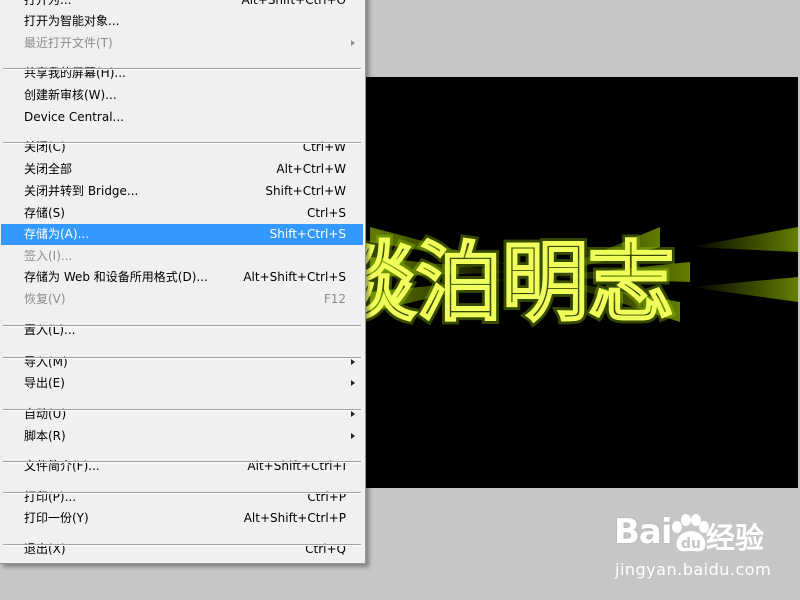 The height and width of the screenshot is (600, 800). I want to click on watermark-logo-suffix: 经验, so click(735, 538).